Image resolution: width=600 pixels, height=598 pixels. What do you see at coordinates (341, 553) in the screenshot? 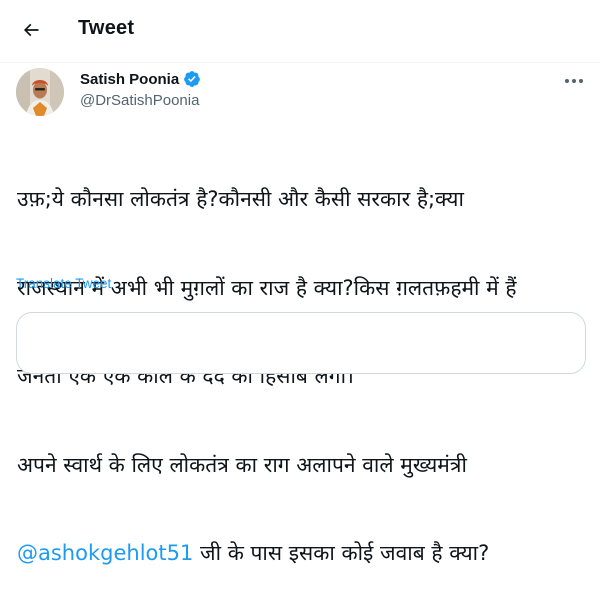
I see `tweet-text-line-rest: जी के पास इसका कोई जवाब है क्या?` at bounding box center [341, 553].